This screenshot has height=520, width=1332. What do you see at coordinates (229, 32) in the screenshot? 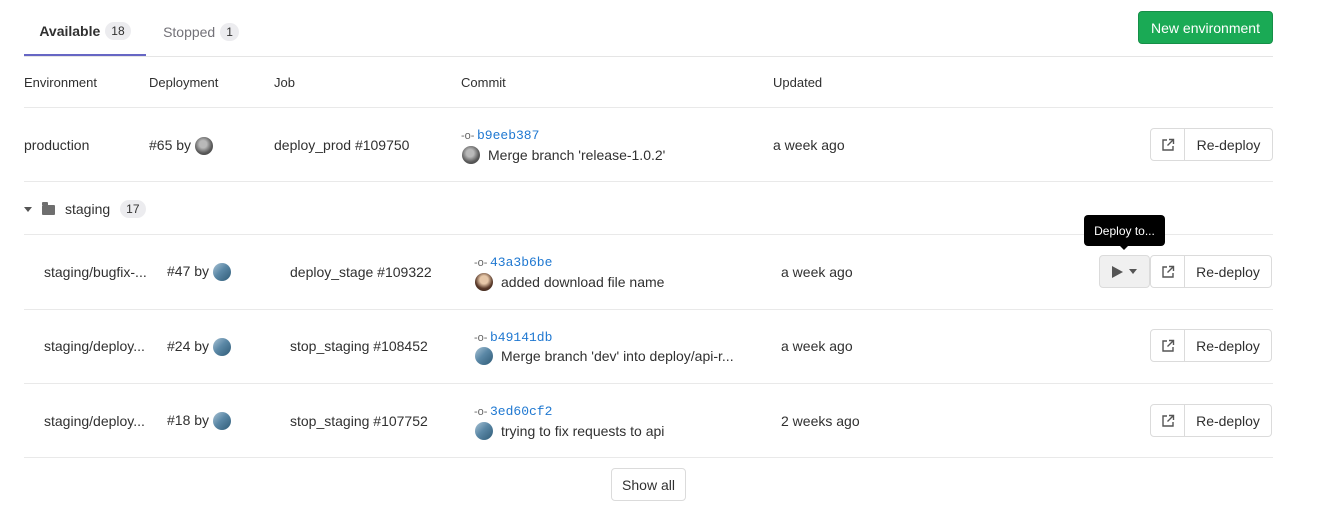
I see `tab-stopped-count: 1` at bounding box center [229, 32].